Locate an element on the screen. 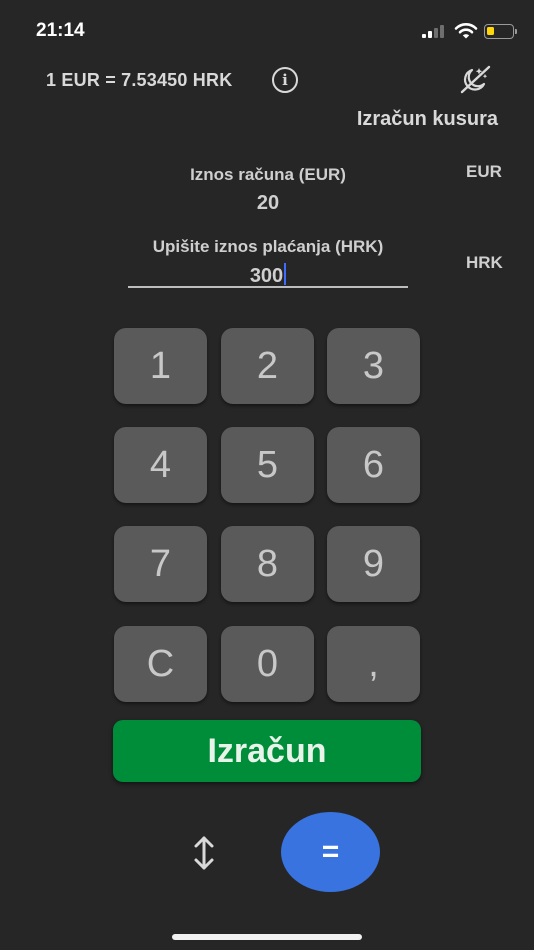 Image resolution: width=534 pixels, height=950 pixels. payment-amount-input: 300 is located at coordinates (268, 275).